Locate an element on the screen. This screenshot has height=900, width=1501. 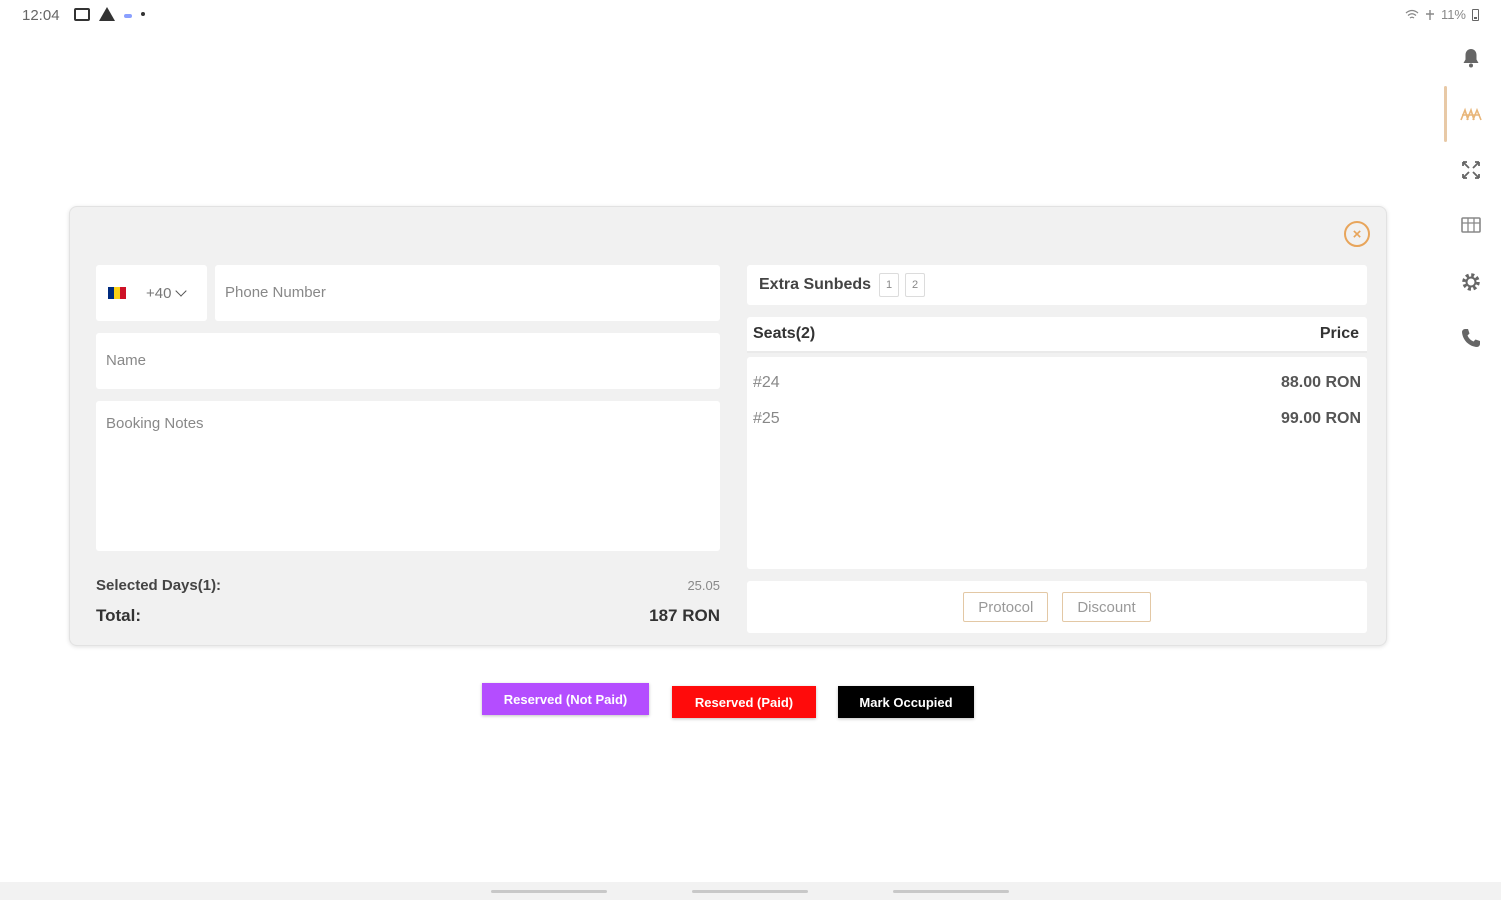
notification-icon is located at coordinates (128, 16).